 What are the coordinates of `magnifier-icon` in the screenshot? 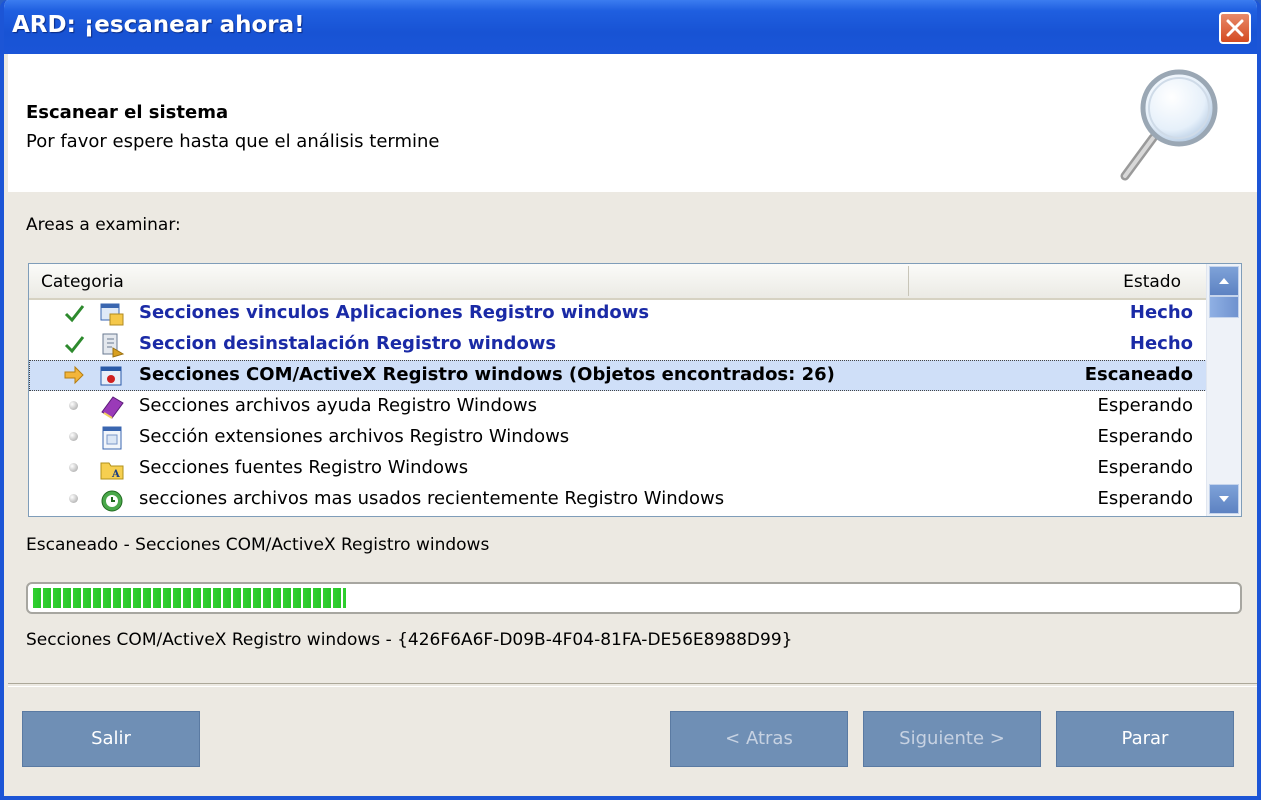 It's located at (1169, 125).